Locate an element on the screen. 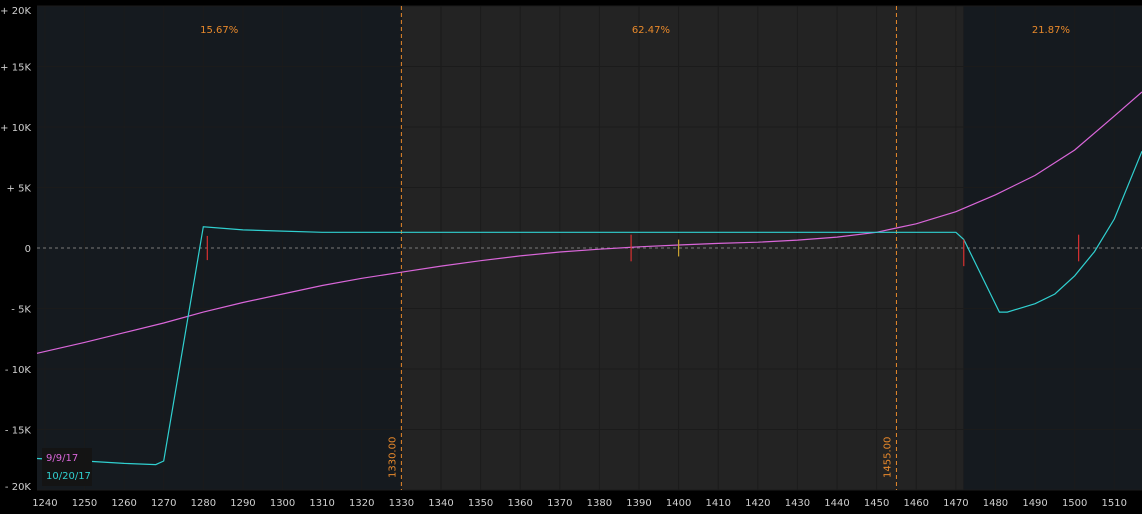 The height and width of the screenshot is (514, 1142). x-tick-label-1430: 1430 is located at coordinates (797, 503).